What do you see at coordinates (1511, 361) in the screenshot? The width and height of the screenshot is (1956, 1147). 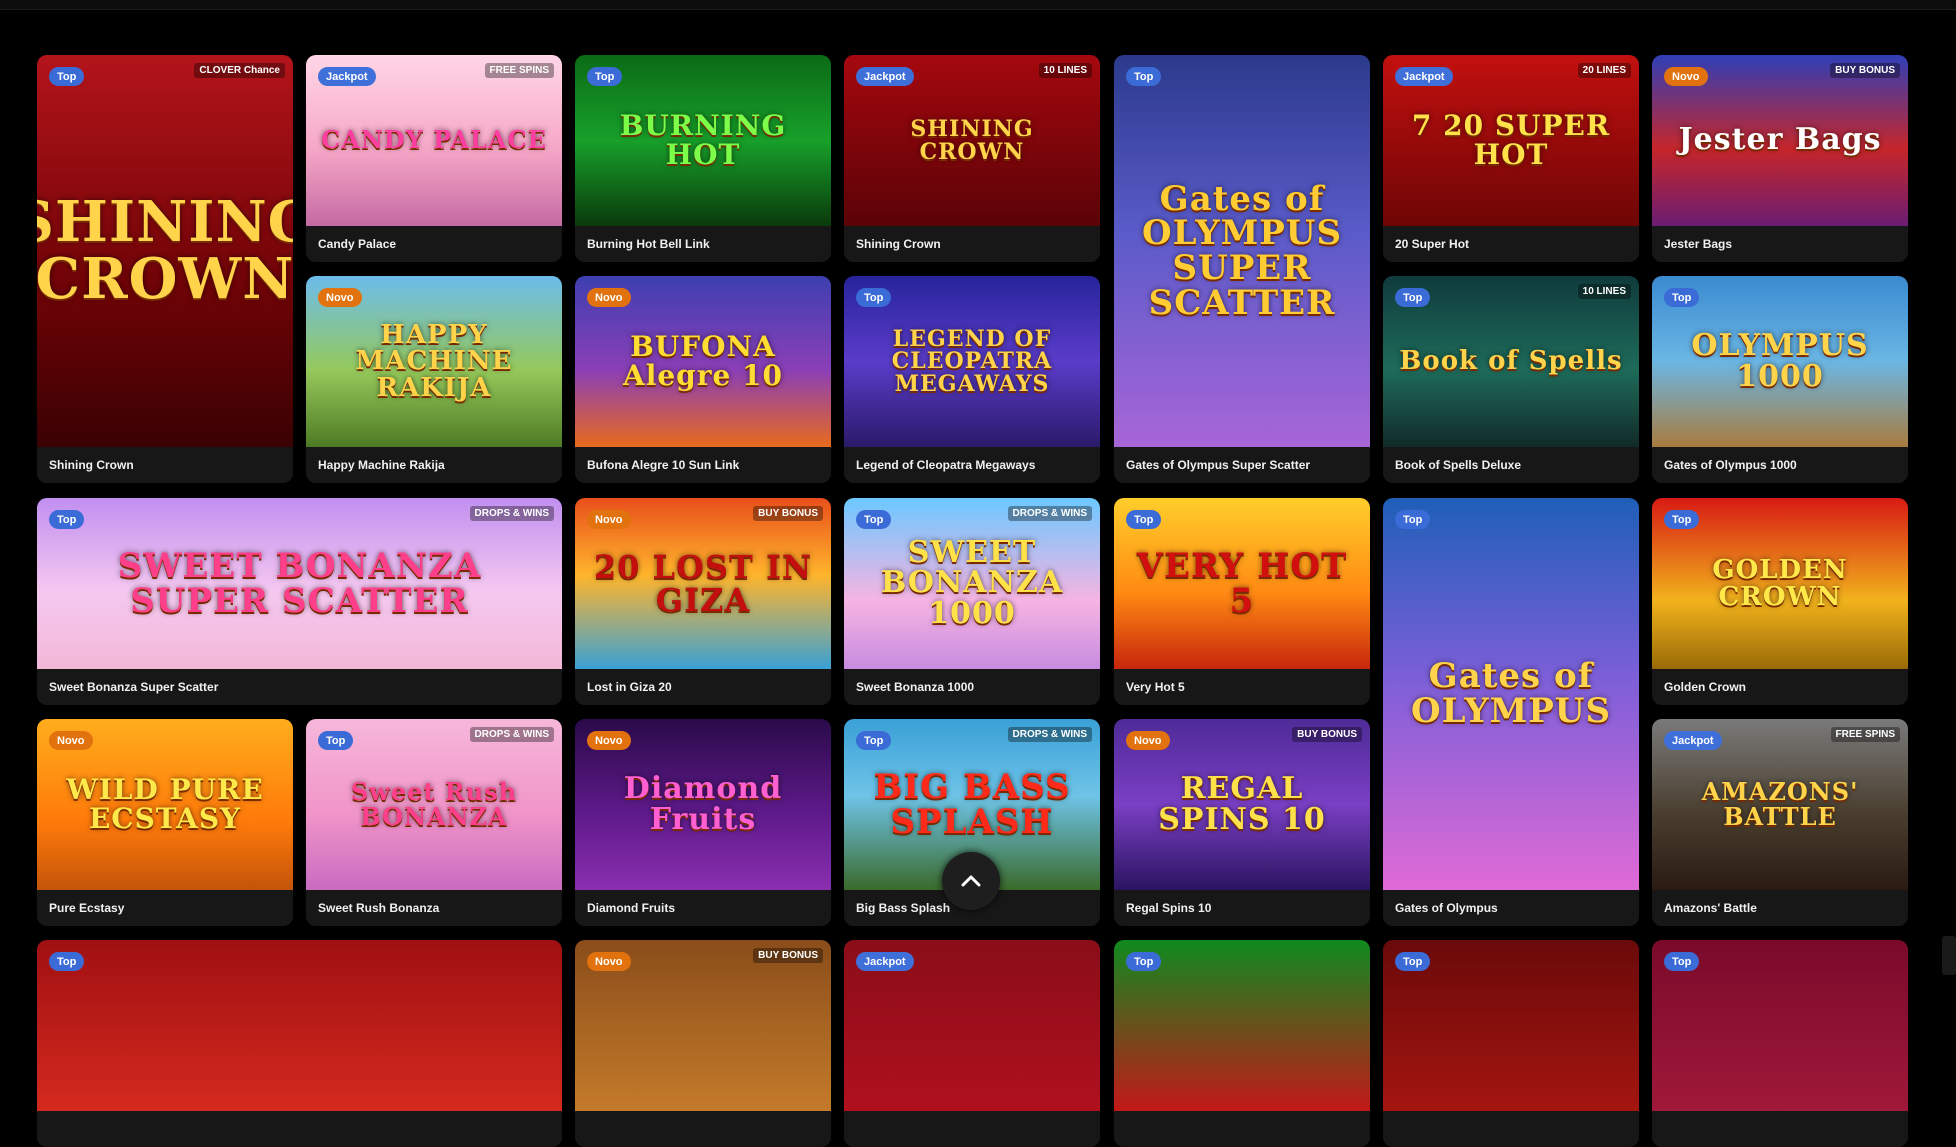 I see `game-logo: Book of Spells` at bounding box center [1511, 361].